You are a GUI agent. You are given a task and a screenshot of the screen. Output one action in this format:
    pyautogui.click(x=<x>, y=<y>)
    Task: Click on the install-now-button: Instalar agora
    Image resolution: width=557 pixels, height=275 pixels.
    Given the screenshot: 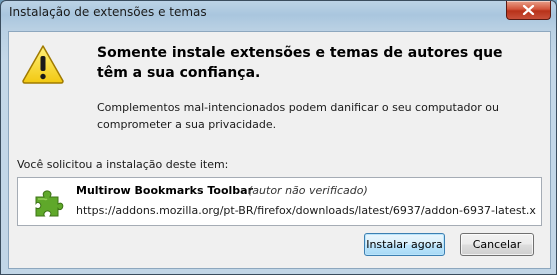 What is the action you would take?
    pyautogui.click(x=404, y=244)
    